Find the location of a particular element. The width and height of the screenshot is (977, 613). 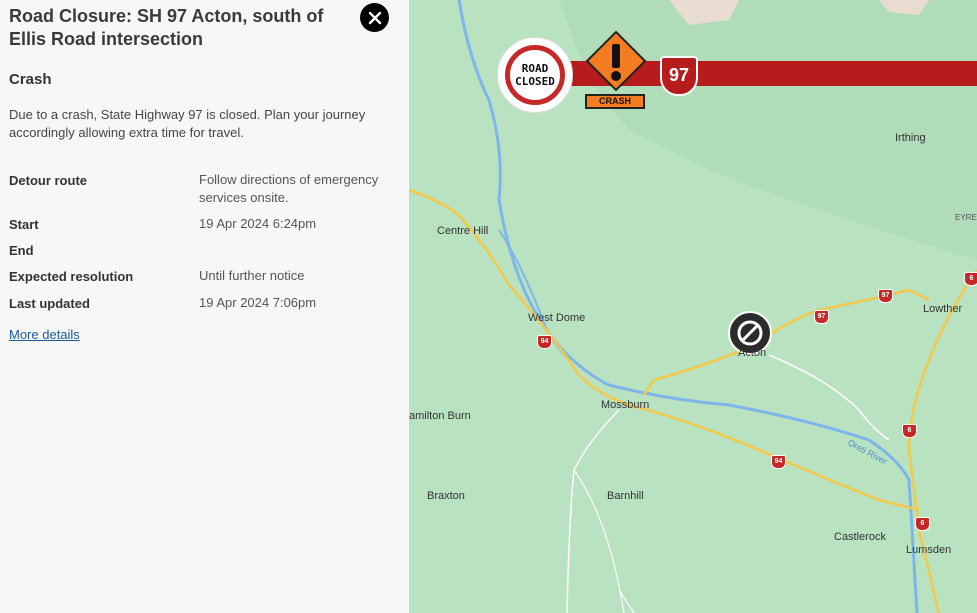

incident-category: Crash is located at coordinates (30, 79).